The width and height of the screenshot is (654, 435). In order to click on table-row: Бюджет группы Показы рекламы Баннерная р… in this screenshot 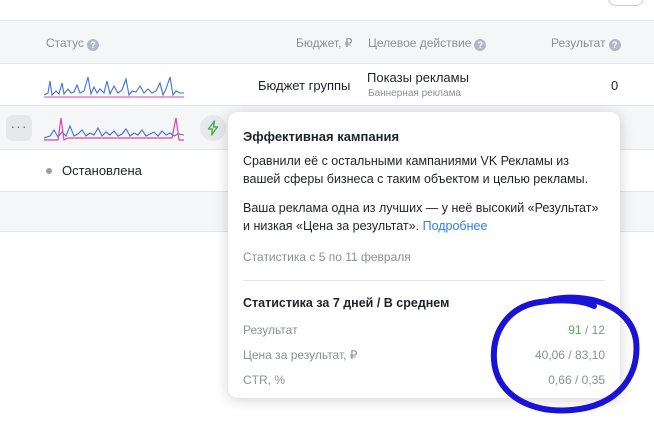, I will do `click(327, 85)`.